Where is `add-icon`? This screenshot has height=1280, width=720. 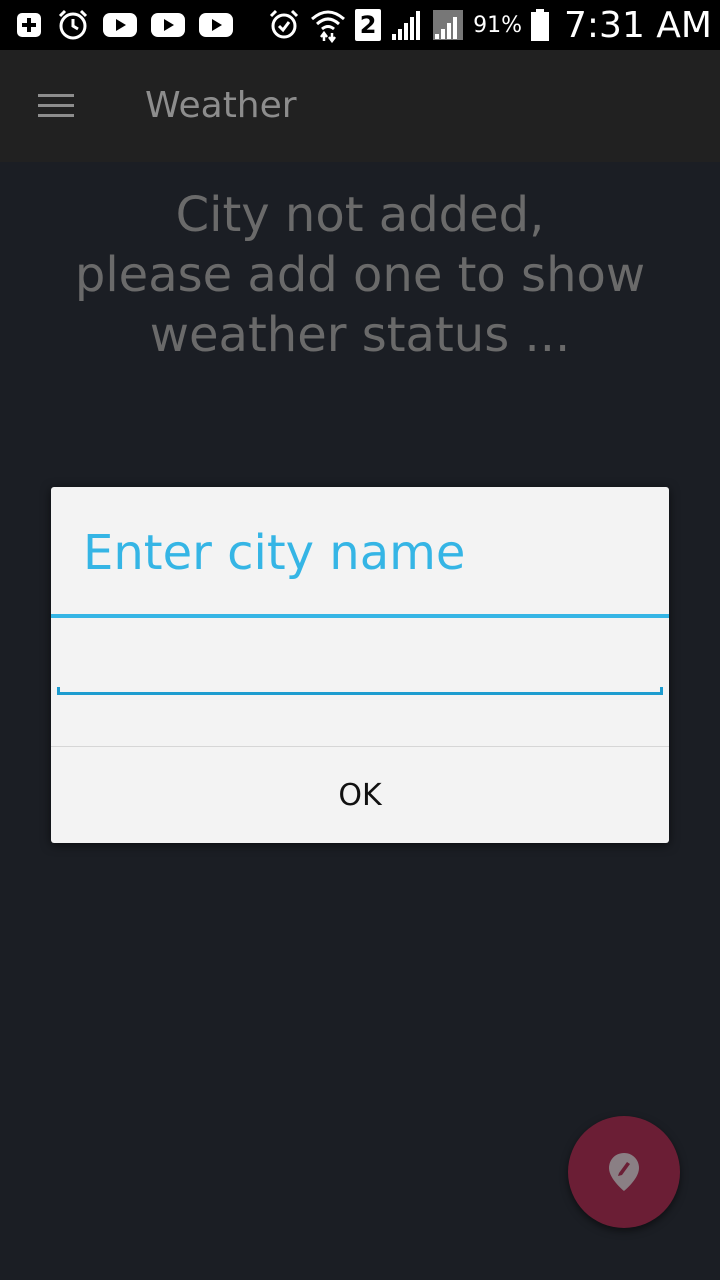
add-icon is located at coordinates (29, 25).